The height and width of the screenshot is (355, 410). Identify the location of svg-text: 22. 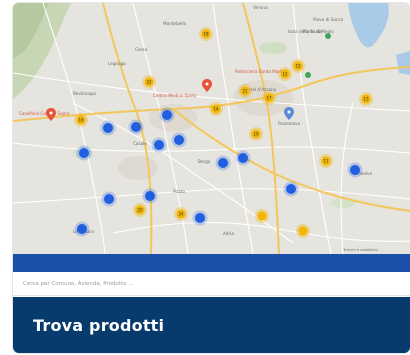
(149, 82).